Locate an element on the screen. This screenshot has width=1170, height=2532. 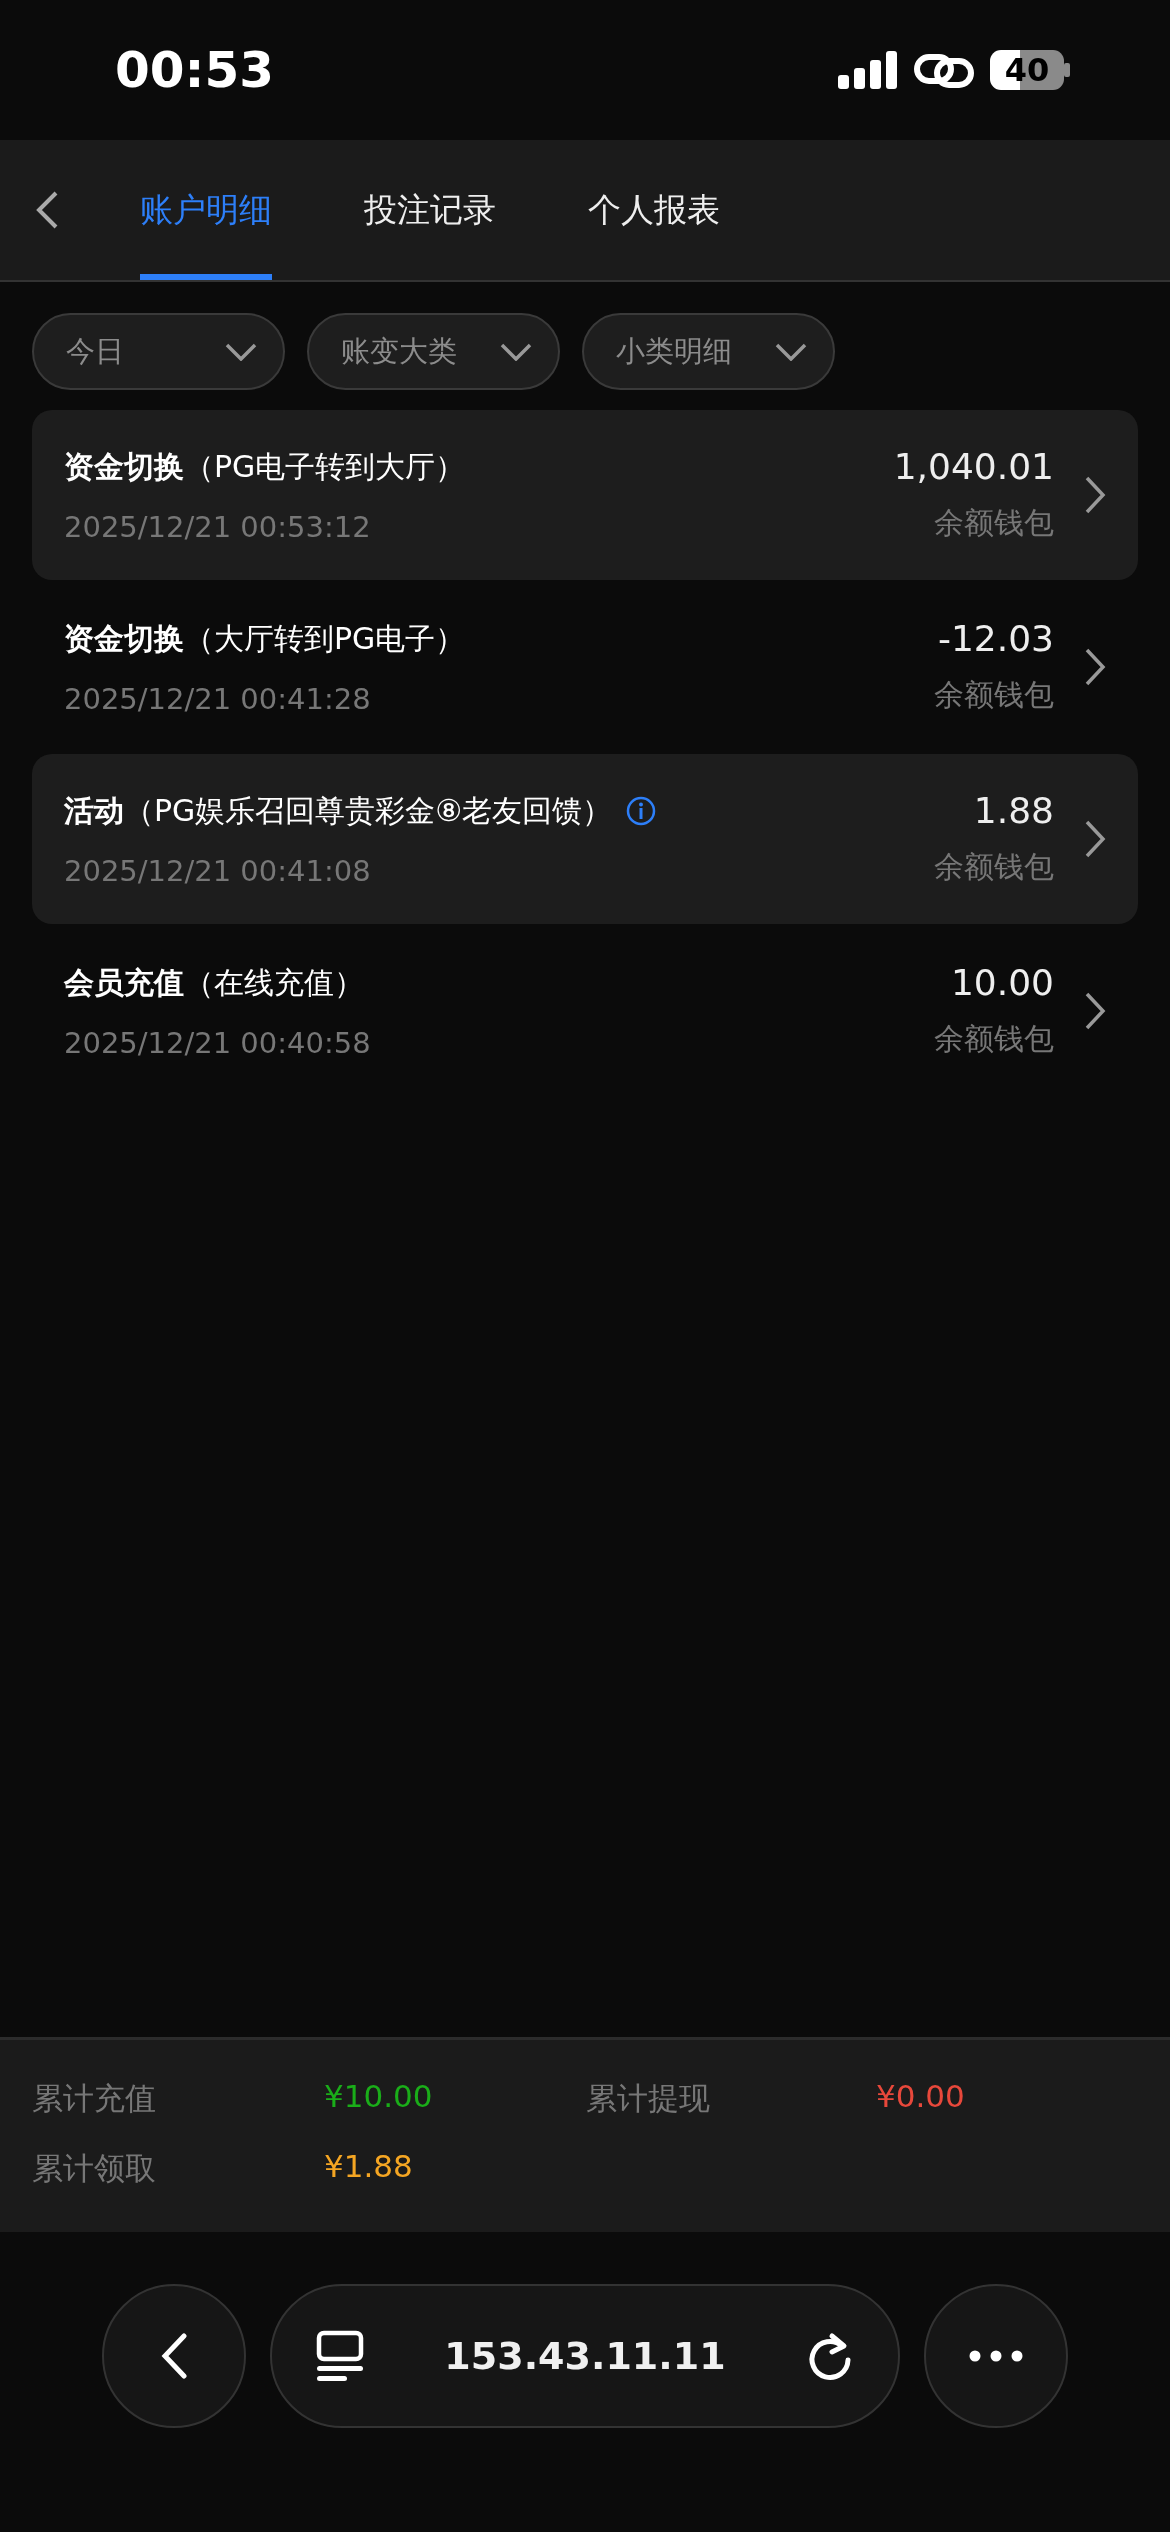
summary-label: 累计领取 is located at coordinates (94, 2168).